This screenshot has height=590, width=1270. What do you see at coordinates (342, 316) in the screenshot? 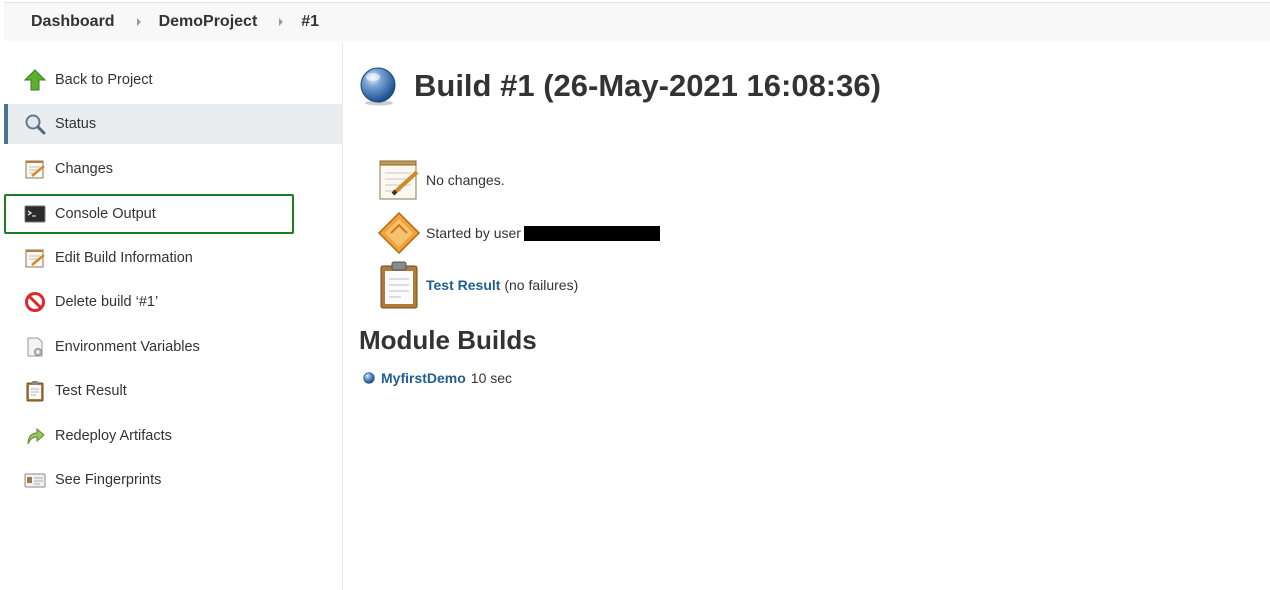
I see `sidebar-divider` at bounding box center [342, 316].